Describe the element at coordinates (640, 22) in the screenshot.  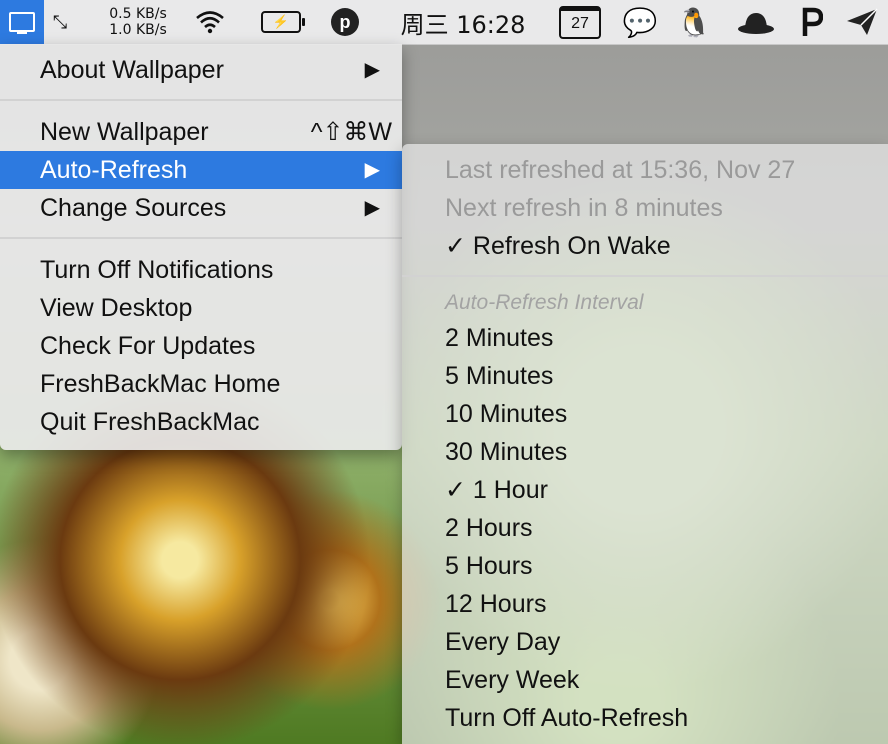
I see `wechat-icon: 💬` at that location.